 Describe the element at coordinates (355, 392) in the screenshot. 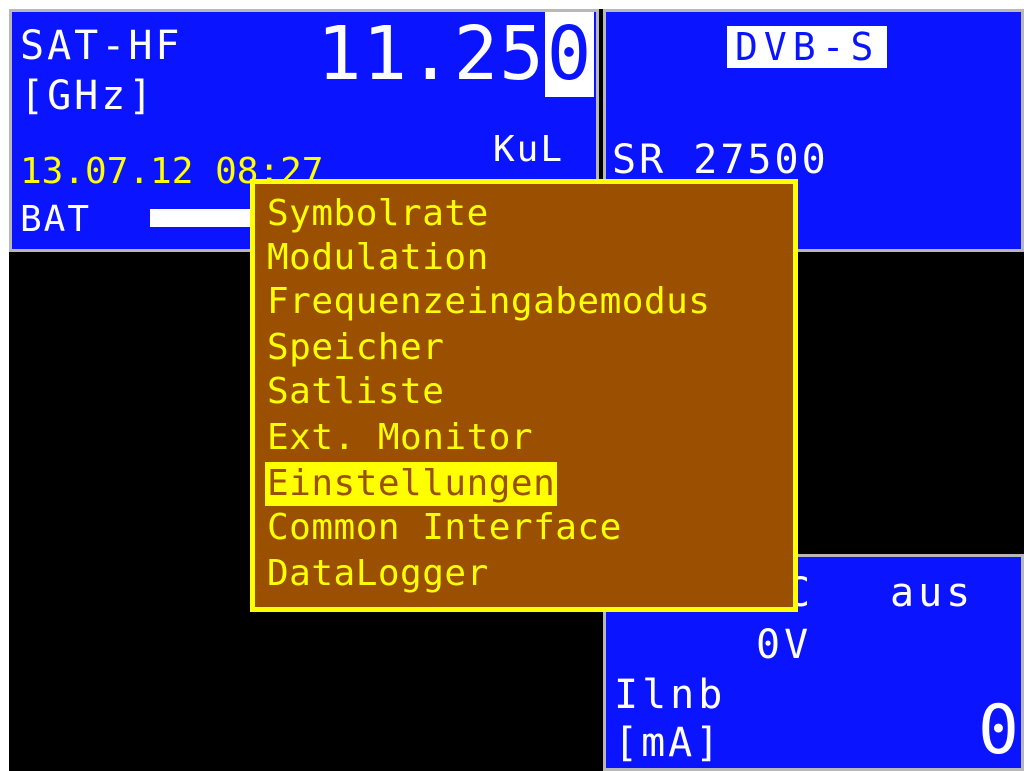

I see `menu-item-satlist: Satliste` at that location.